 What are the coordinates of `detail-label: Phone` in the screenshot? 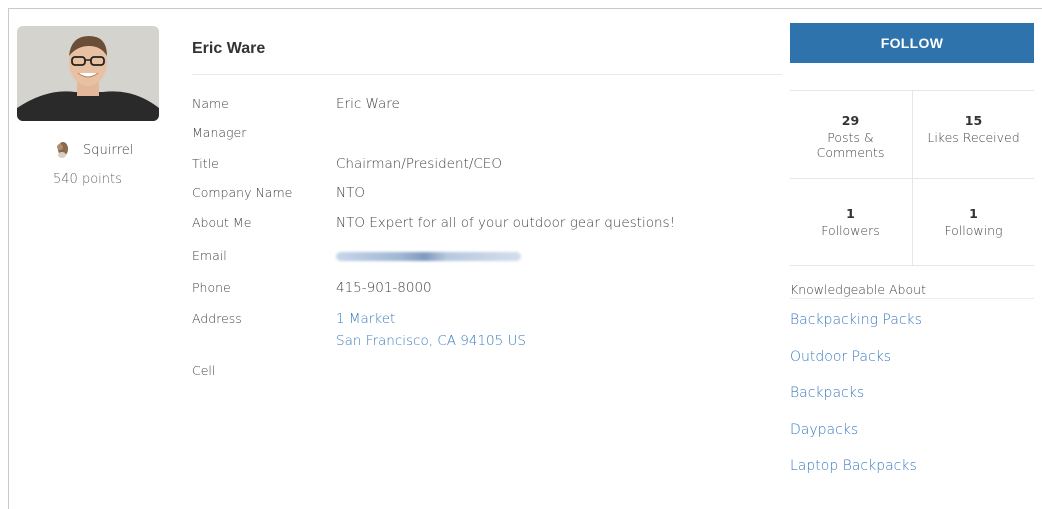 It's located at (211, 287).